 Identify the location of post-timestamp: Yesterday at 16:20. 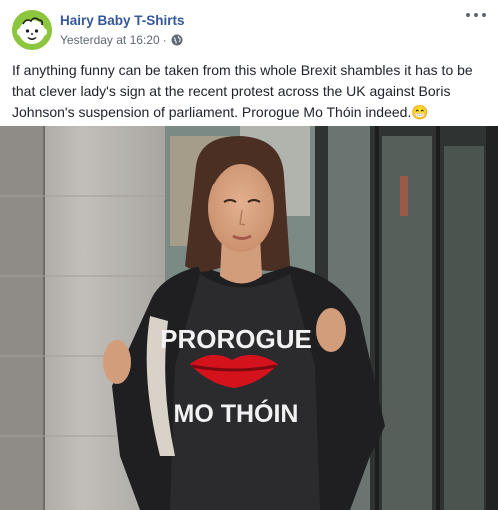
(110, 40).